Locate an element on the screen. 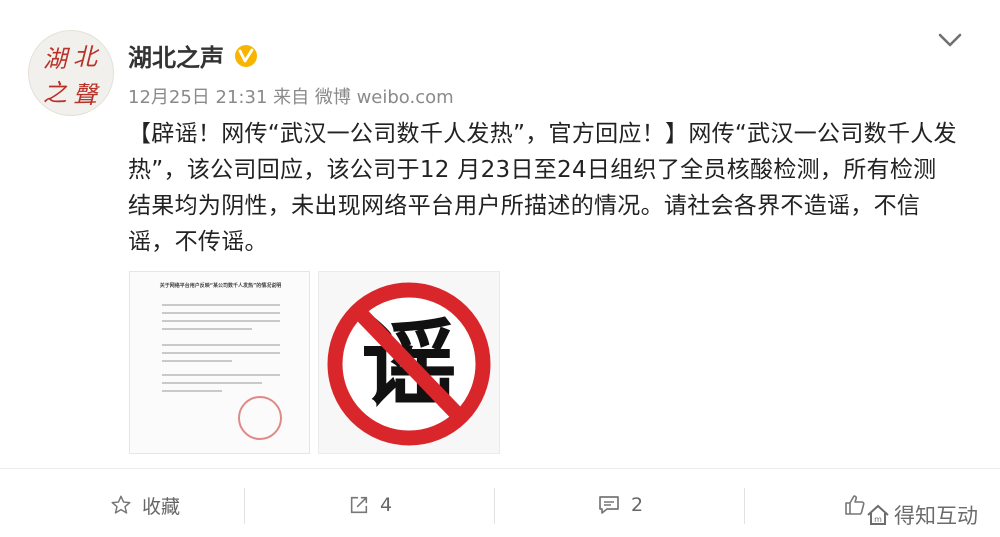 The height and width of the screenshot is (537, 1000). rumor-sign-image: 谣 is located at coordinates (409, 362).